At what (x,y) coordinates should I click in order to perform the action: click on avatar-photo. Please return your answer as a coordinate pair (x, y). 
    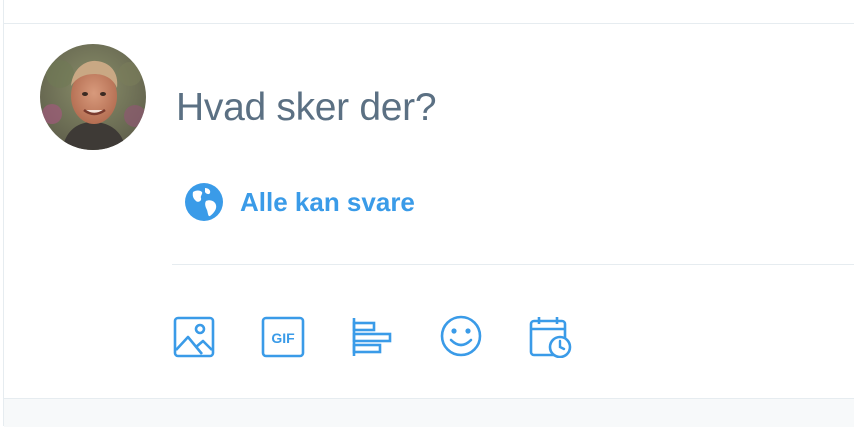
    Looking at the image, I should click on (93, 97).